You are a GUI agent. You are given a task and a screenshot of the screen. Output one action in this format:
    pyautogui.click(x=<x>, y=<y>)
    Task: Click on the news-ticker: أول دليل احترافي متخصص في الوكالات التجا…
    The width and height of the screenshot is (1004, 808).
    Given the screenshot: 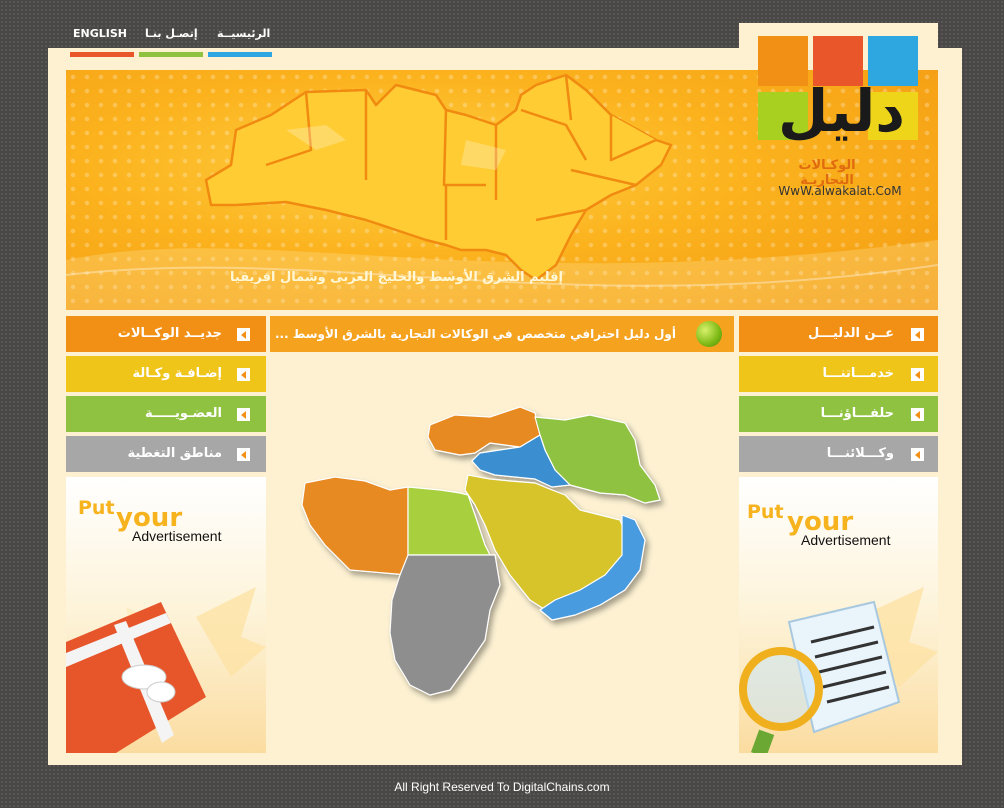 What is the action you would take?
    pyautogui.click(x=502, y=334)
    